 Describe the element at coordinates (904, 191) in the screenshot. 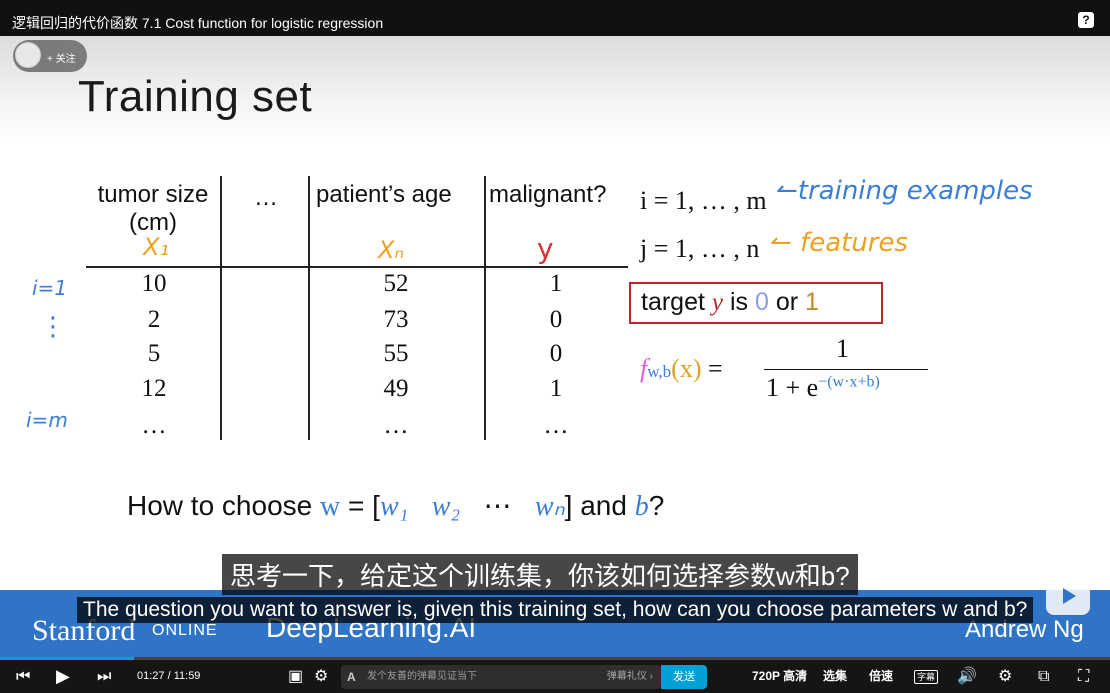

I see `hand-training-examples: ↼training examples` at that location.